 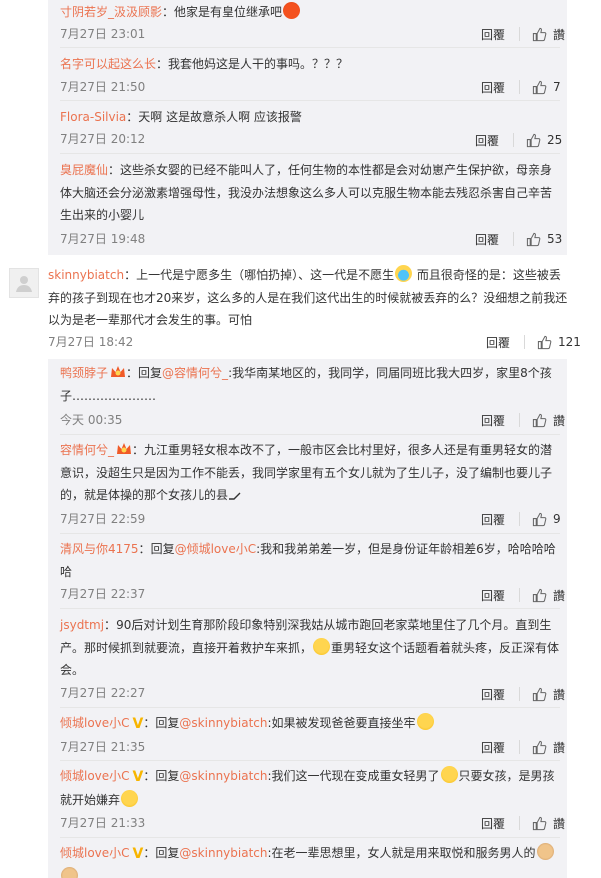 What do you see at coordinates (518, 239) in the screenshot?
I see `reply-actions: 回覆 53` at bounding box center [518, 239].